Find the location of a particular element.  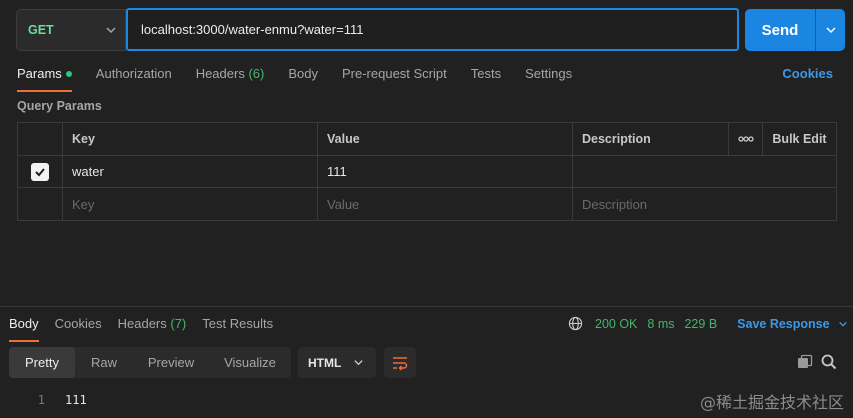

checkmark-icon is located at coordinates (40, 171).